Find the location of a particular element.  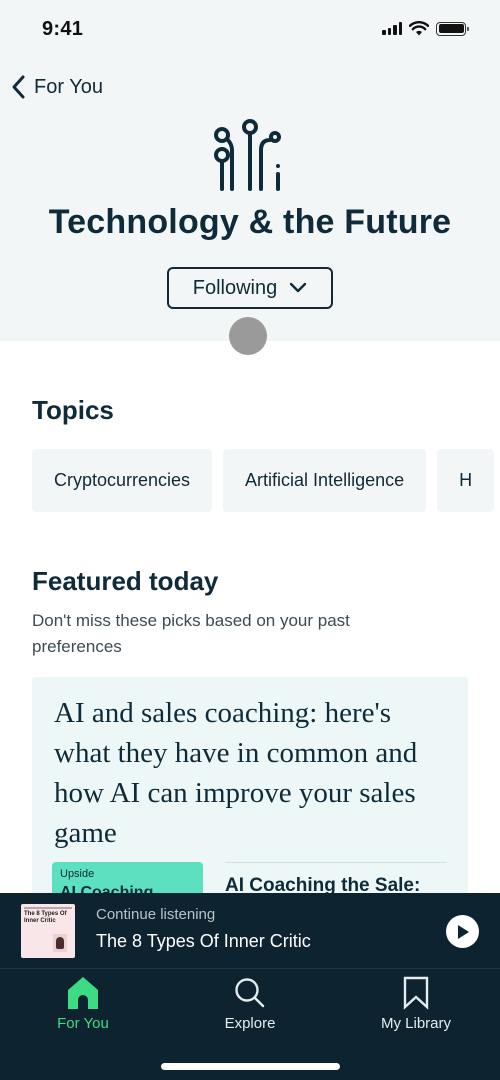

play-icon is located at coordinates (463, 931).